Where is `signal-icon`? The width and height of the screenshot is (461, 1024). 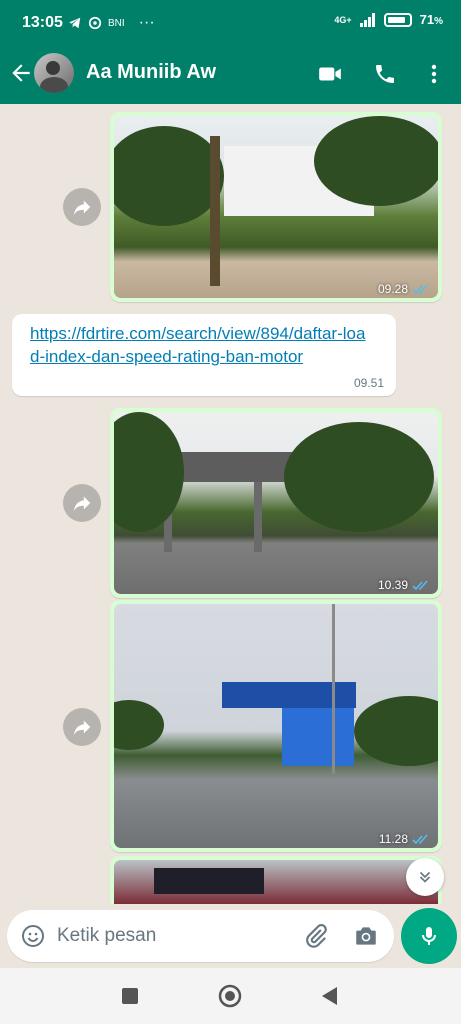
signal-icon is located at coordinates (367, 19).